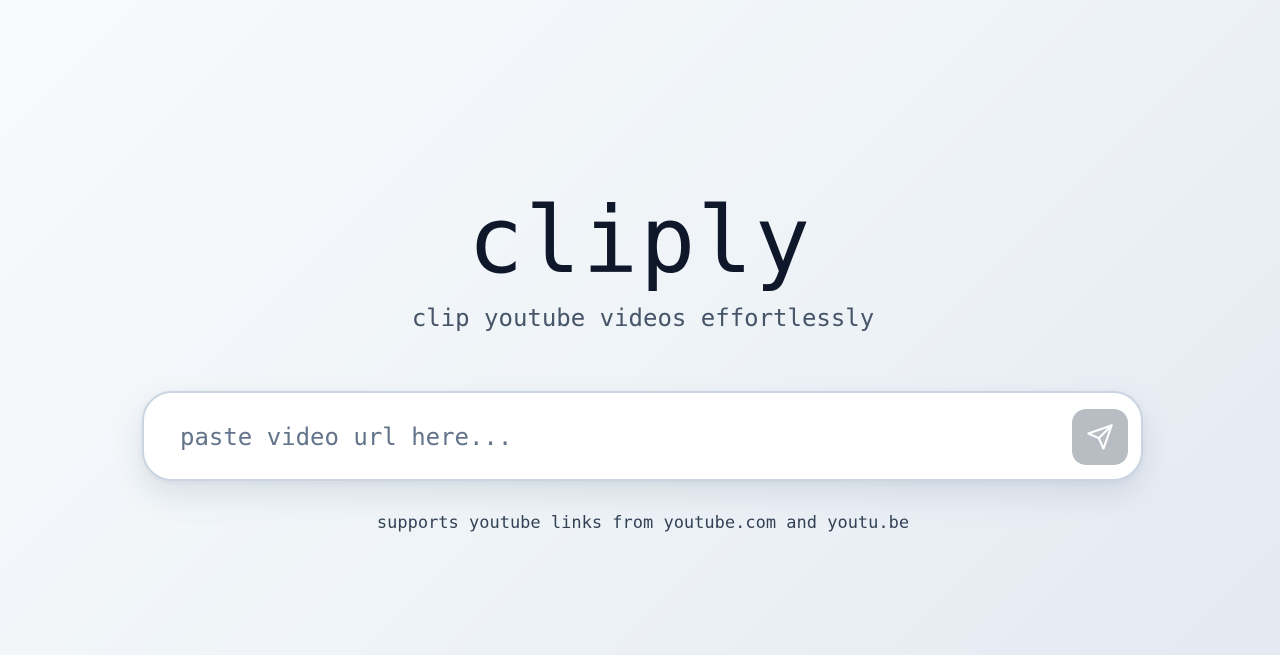 This screenshot has width=1280, height=655. I want to click on send-icon, so click(1100, 437).